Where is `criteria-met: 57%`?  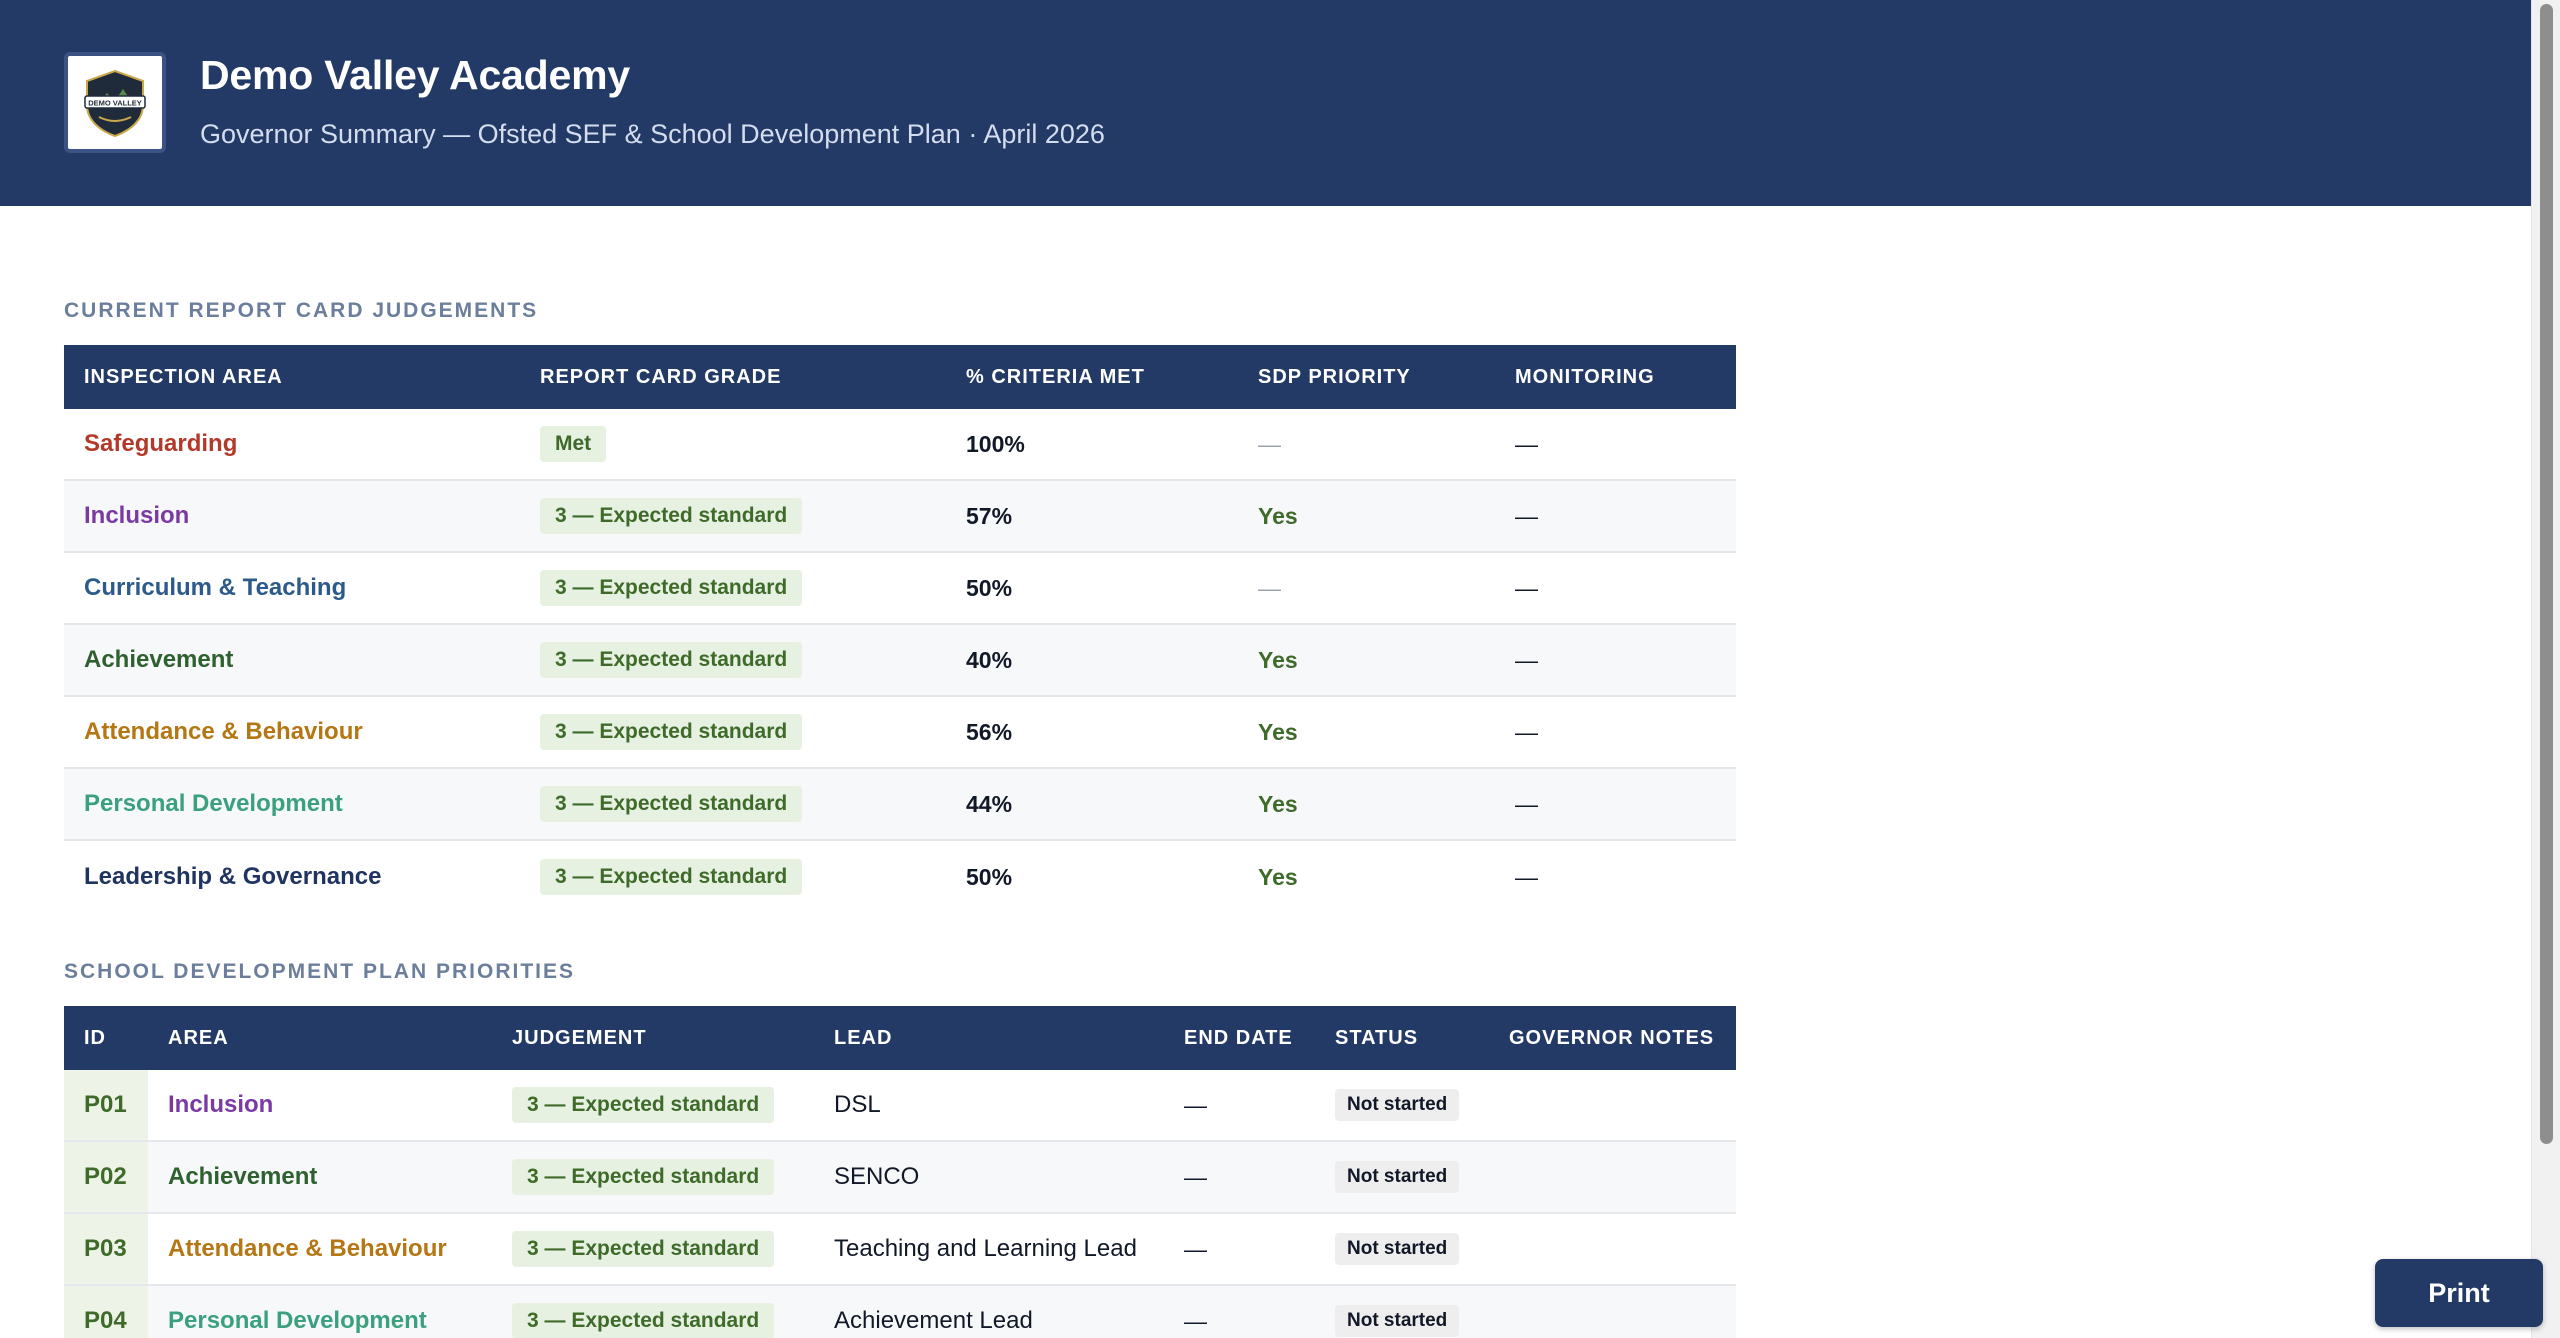
criteria-met: 57% is located at coordinates (989, 515).